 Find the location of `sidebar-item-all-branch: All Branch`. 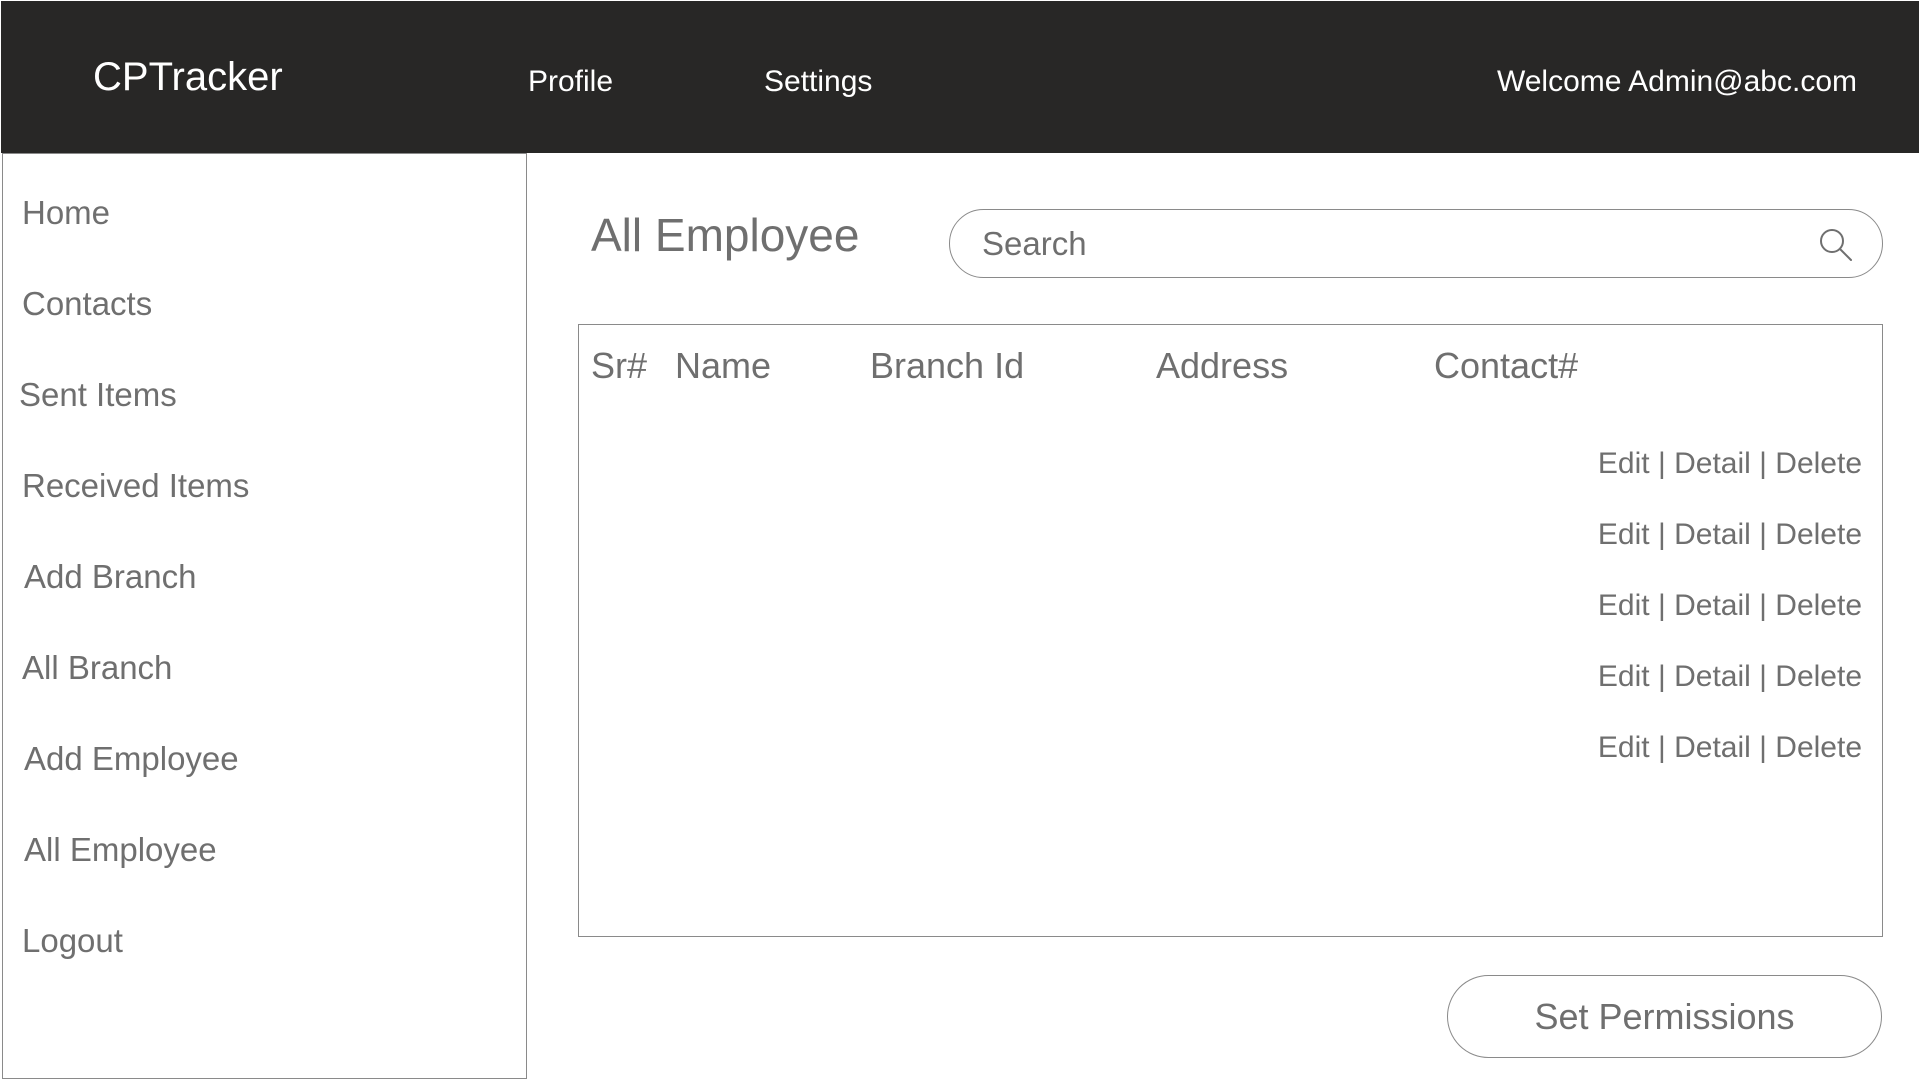

sidebar-item-all-branch: All Branch is located at coordinates (97, 668).